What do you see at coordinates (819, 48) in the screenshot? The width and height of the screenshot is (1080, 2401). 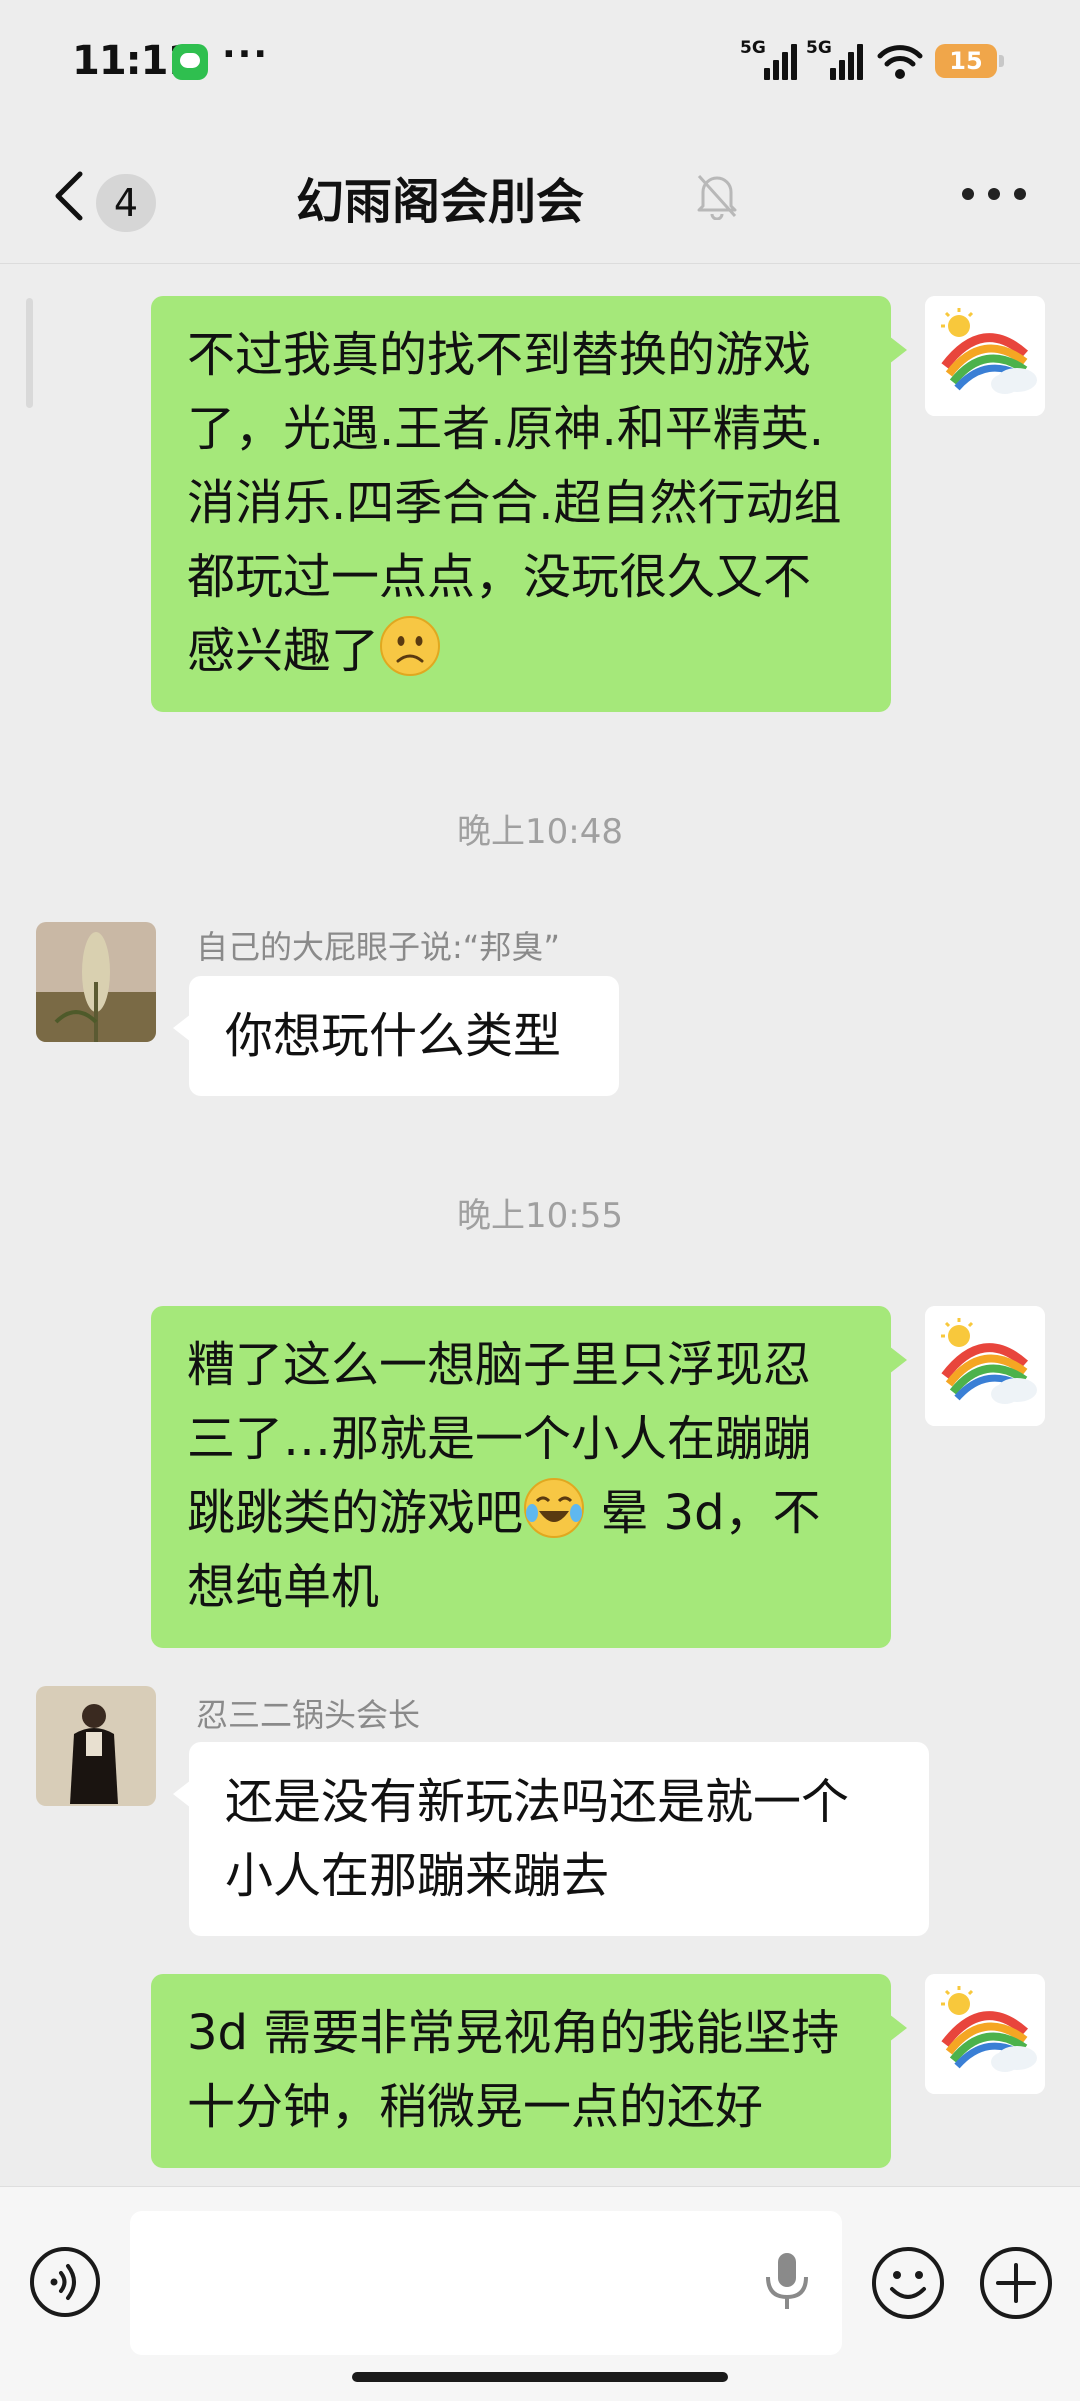 I see `signal-2-label: 5G` at bounding box center [819, 48].